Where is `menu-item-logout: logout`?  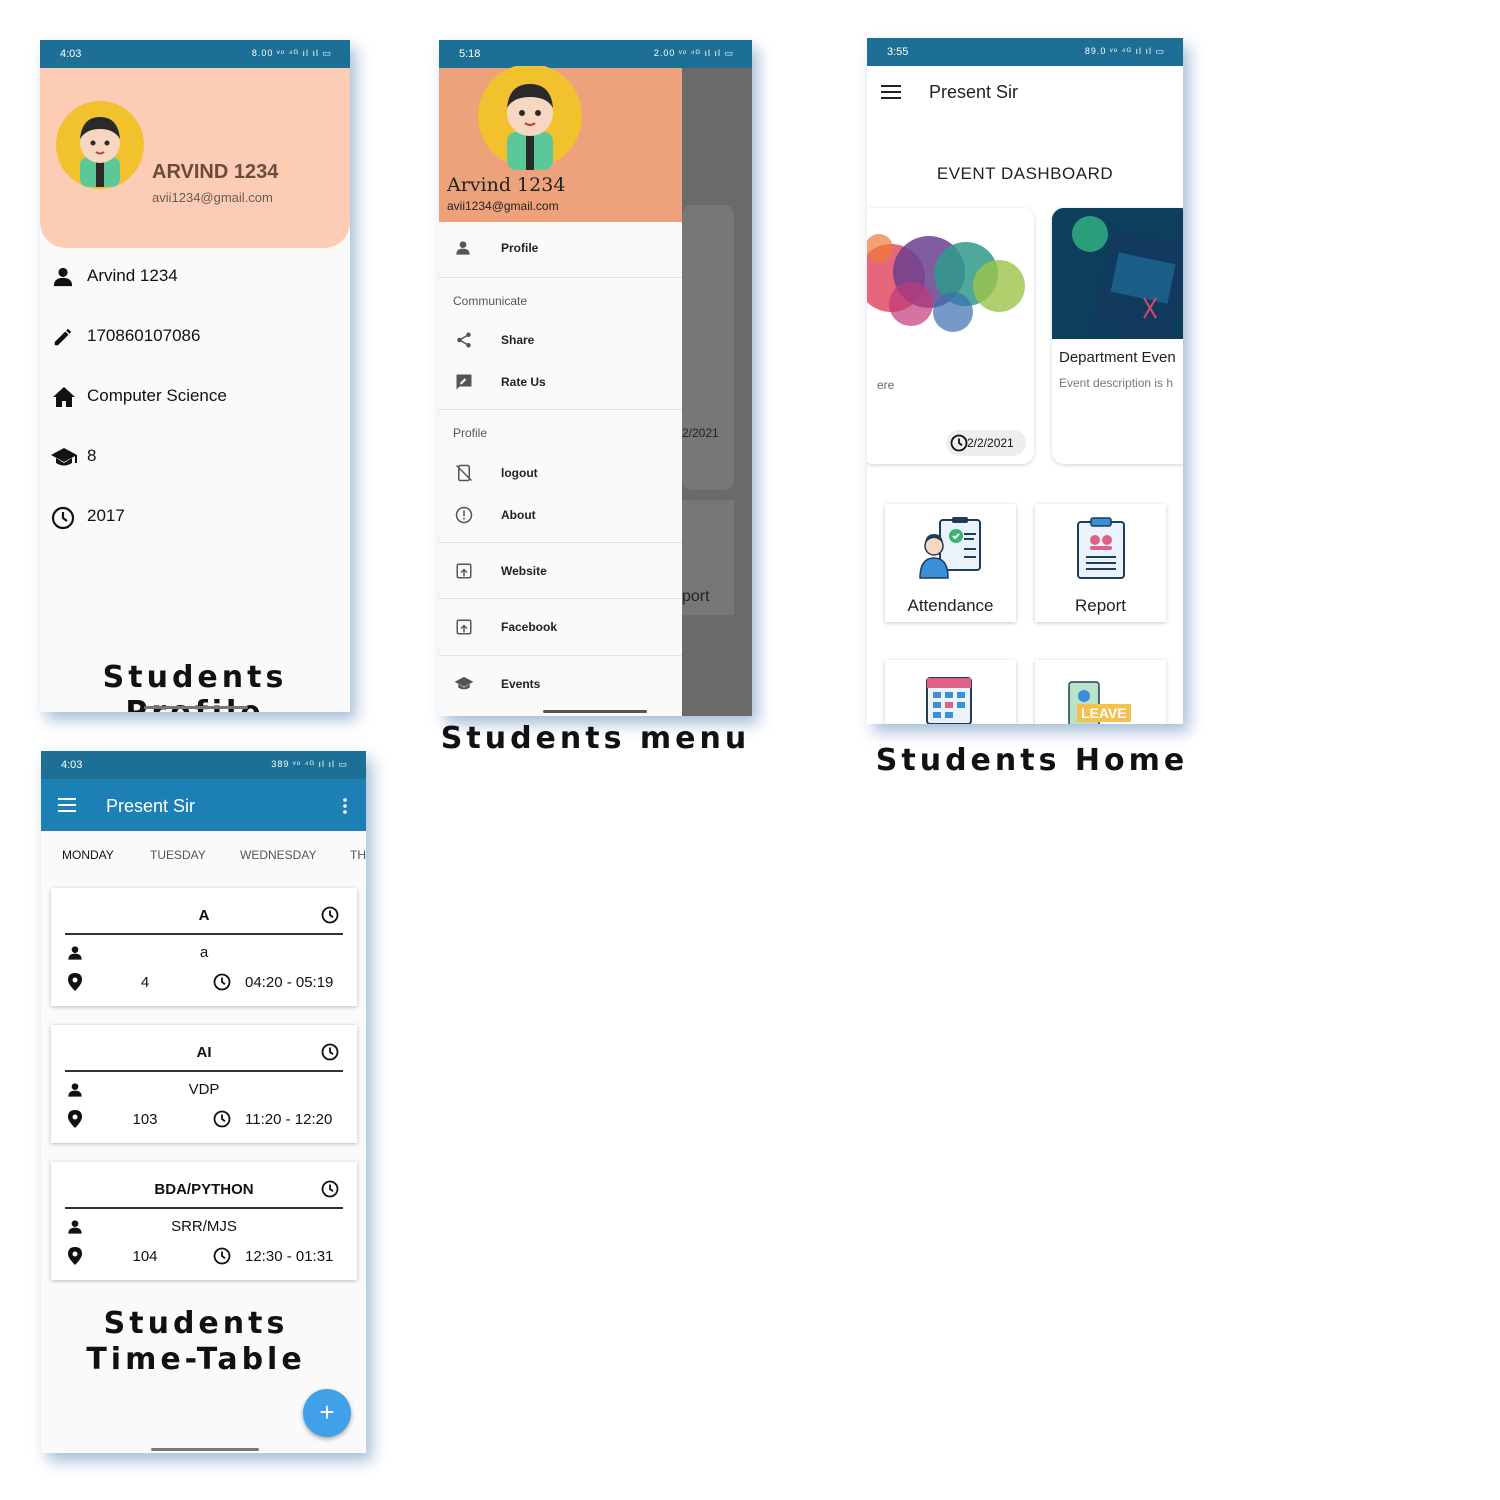
menu-item-logout: logout is located at coordinates (560, 473).